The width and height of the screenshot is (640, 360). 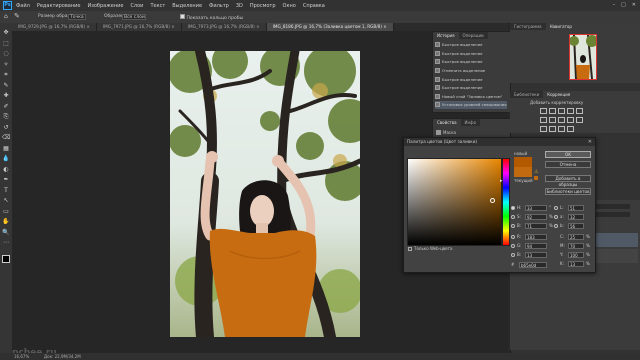 I want to click on channel-mixer-icon, so click(x=579, y=120).